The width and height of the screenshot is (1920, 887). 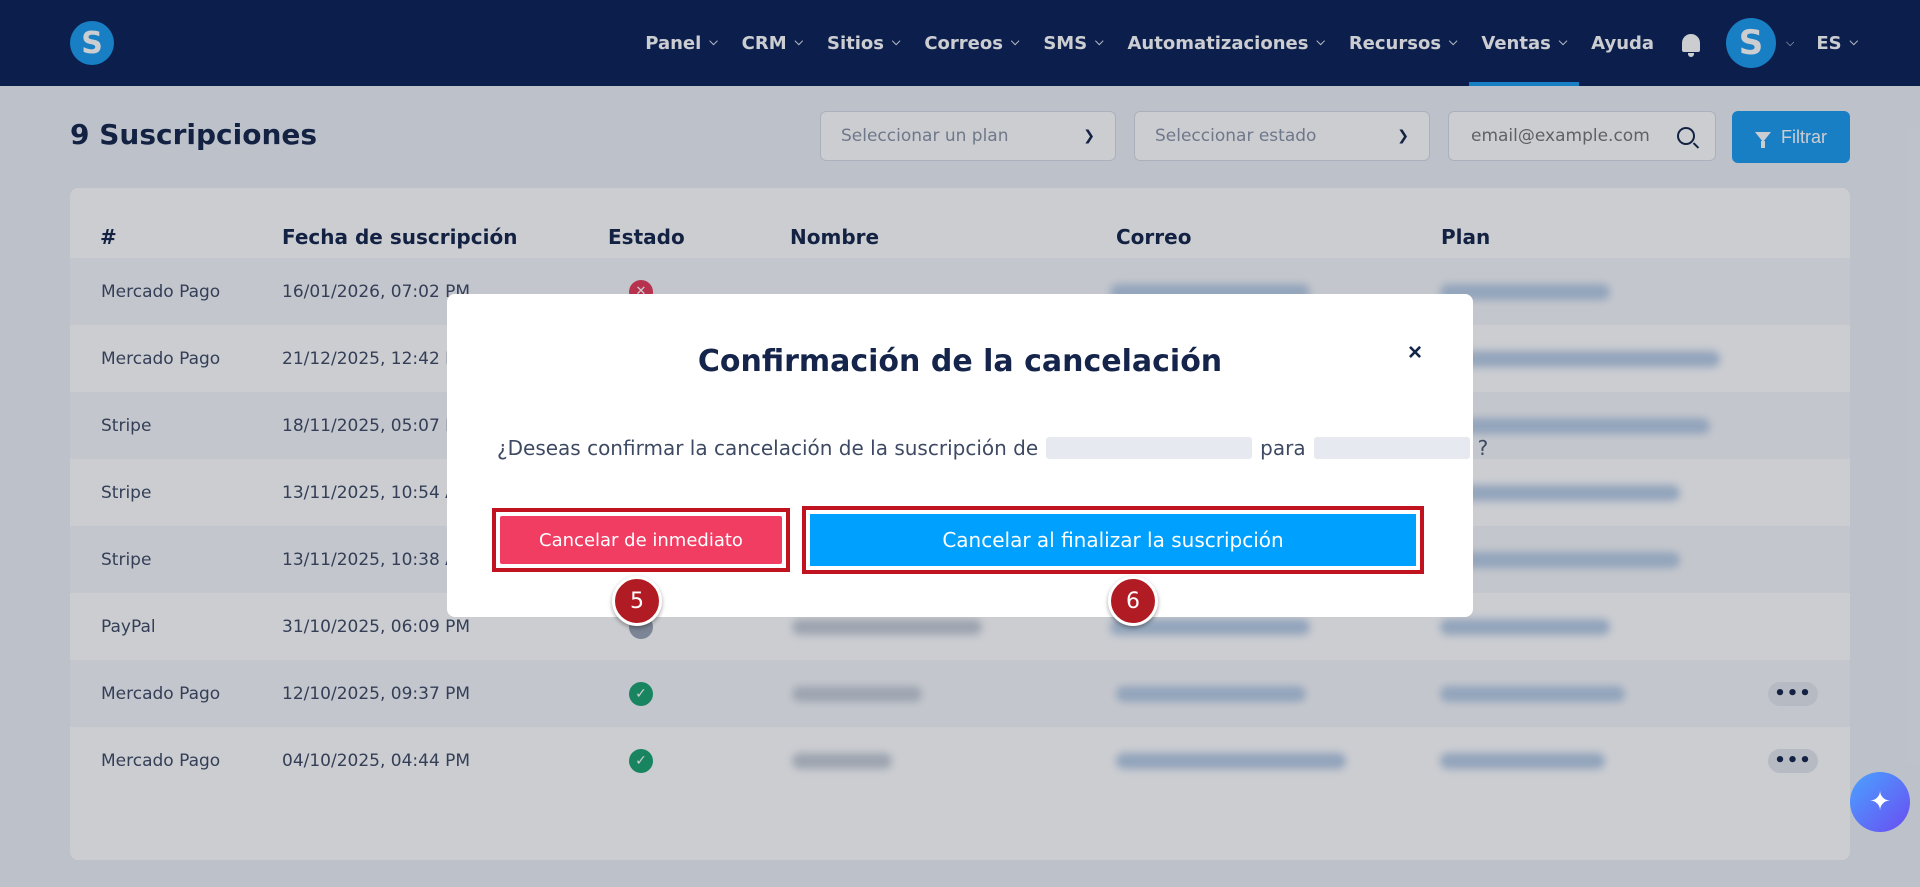 What do you see at coordinates (1391, 448) in the screenshot?
I see `redacted-recipient` at bounding box center [1391, 448].